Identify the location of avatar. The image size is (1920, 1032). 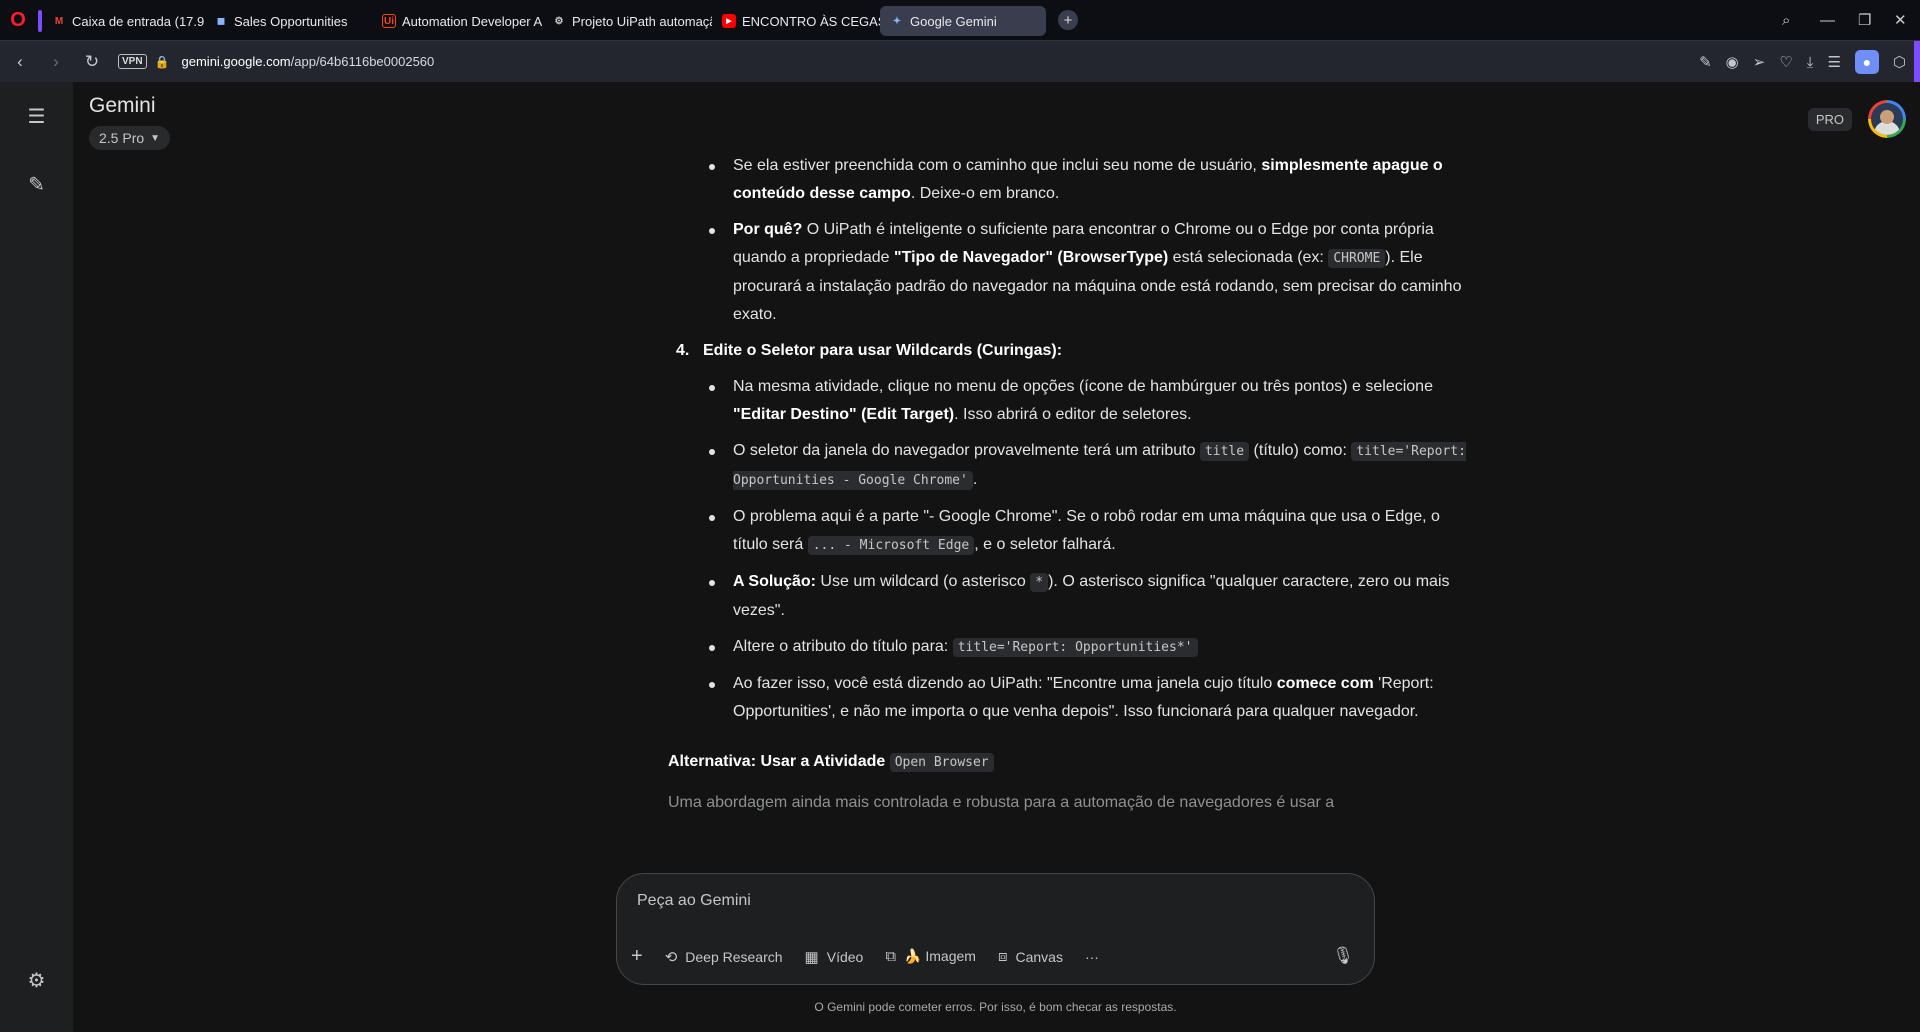
(1887, 119).